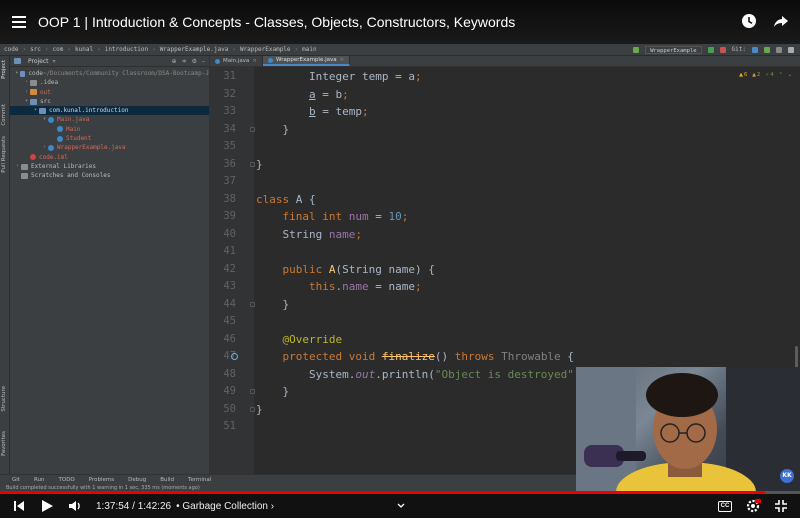 The width and height of the screenshot is (800, 518). I want to click on side-tab-pull-requests: Pull Requests, so click(4, 154).